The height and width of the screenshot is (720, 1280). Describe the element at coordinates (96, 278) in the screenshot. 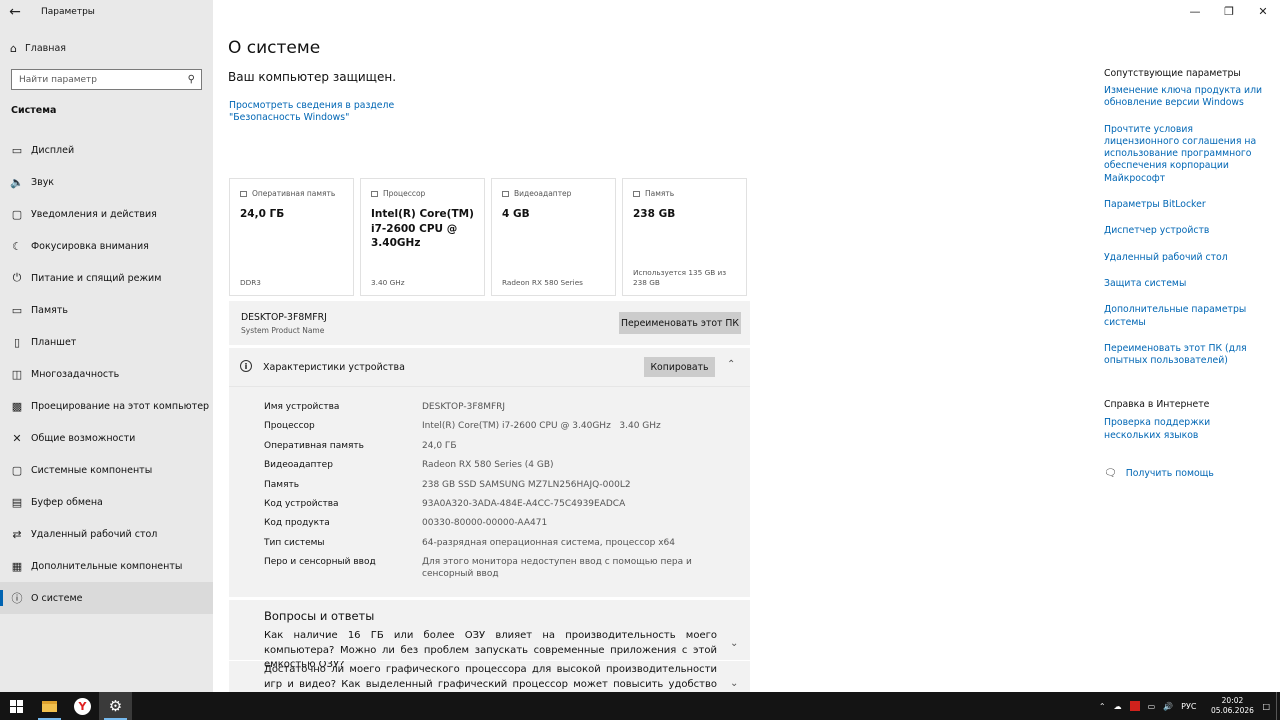

I see `sidebar-item-label: Питание и спящий режим` at that location.